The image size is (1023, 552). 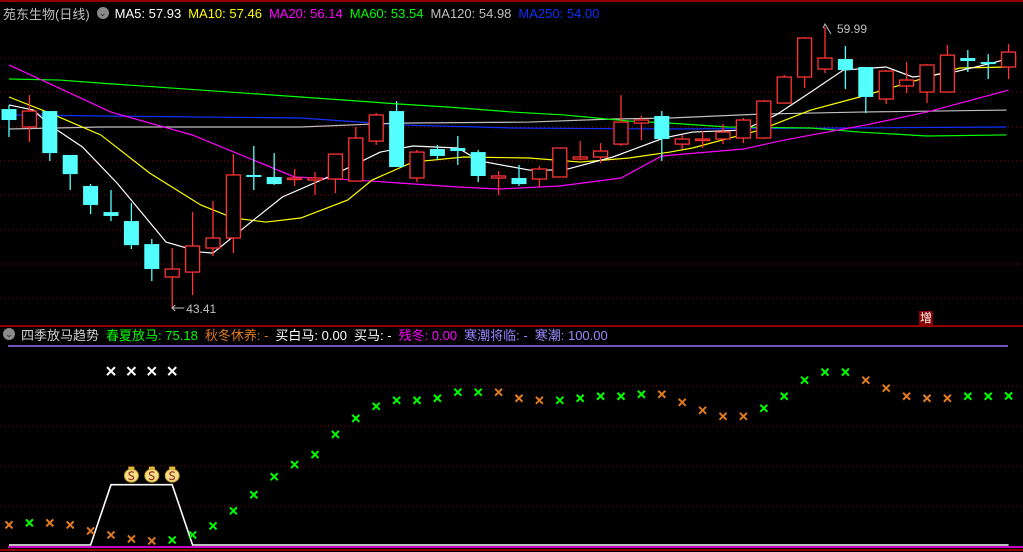 I want to click on indicator-label: 残冬, so click(x=411, y=335).